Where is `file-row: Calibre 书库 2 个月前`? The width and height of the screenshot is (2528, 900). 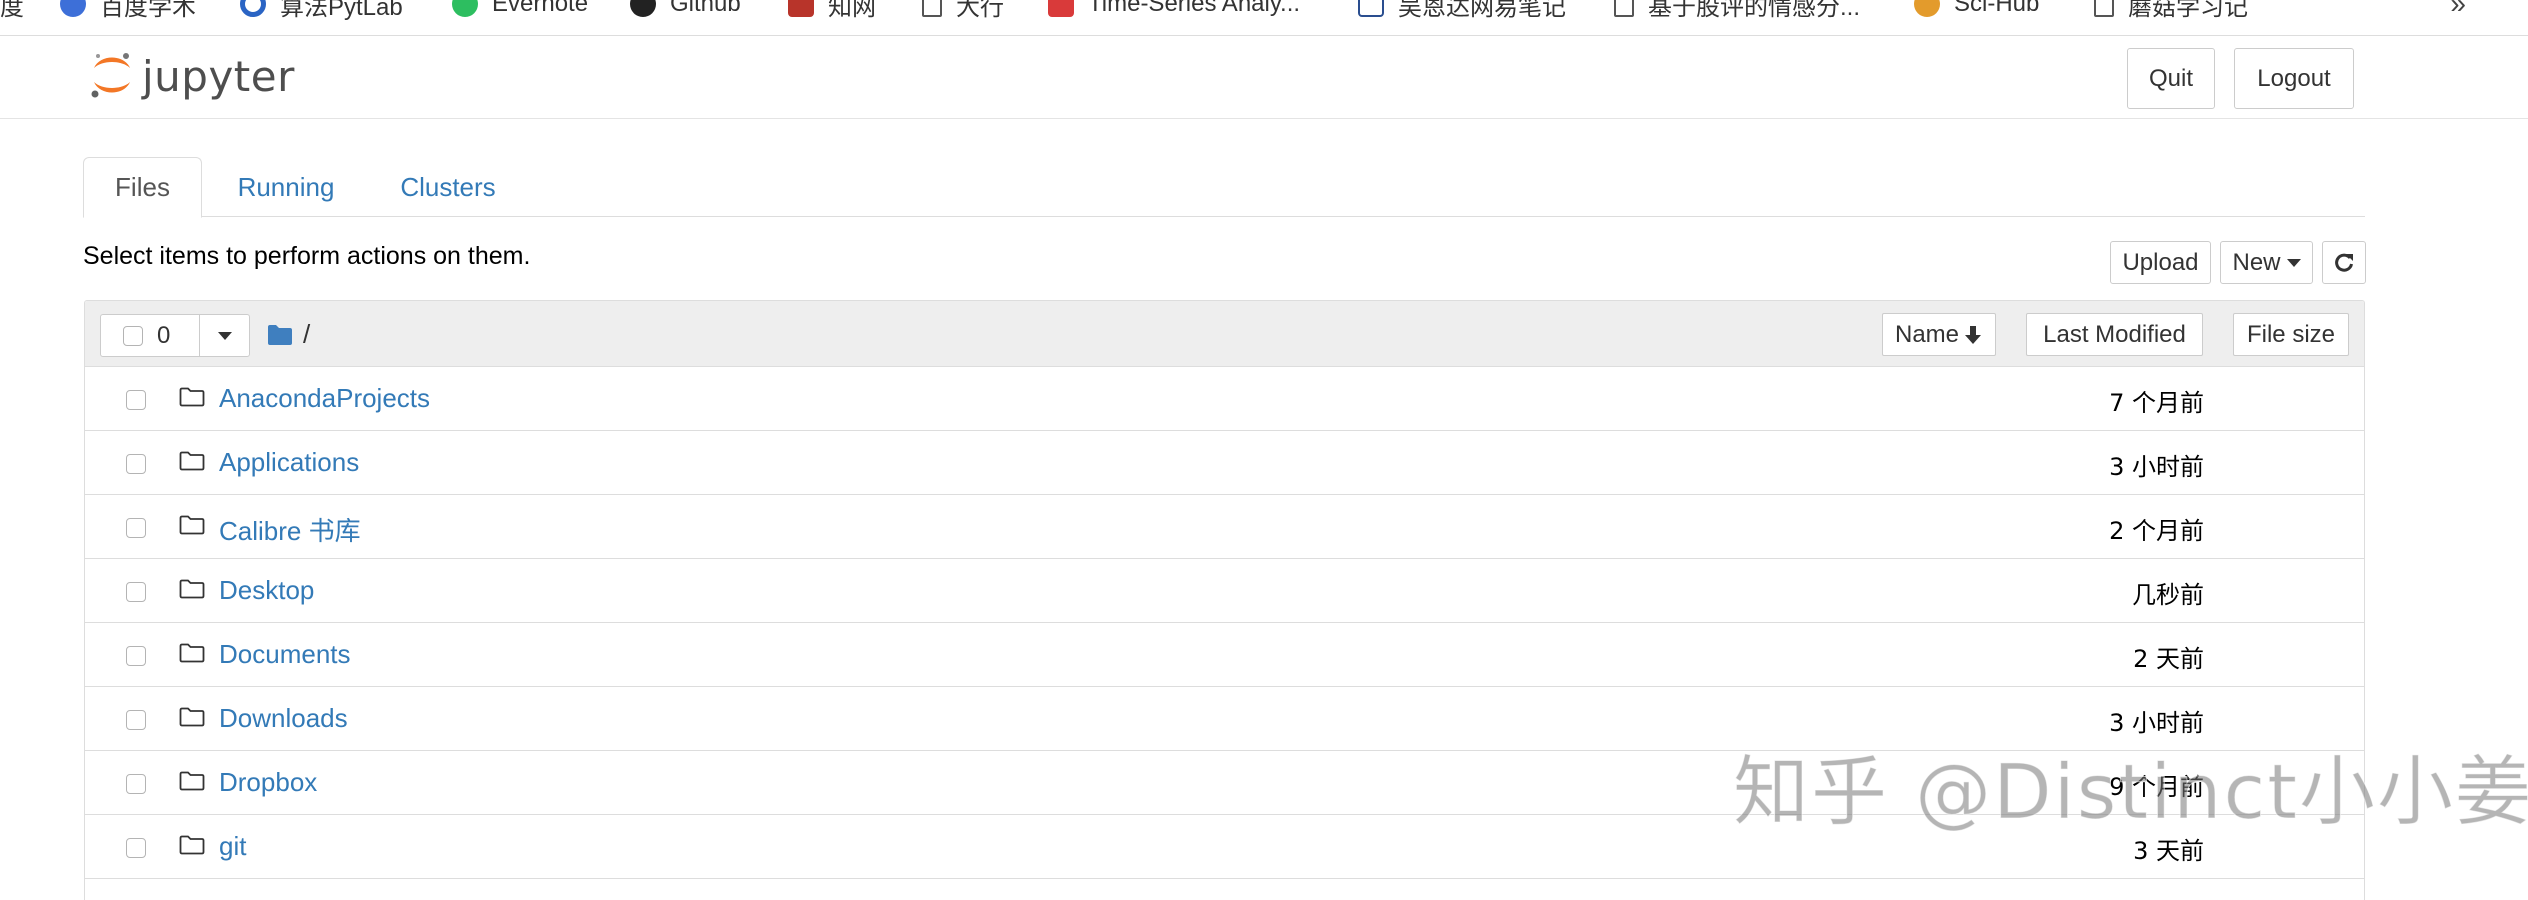
file-row: Calibre 书库 2 个月前 is located at coordinates (1224, 527).